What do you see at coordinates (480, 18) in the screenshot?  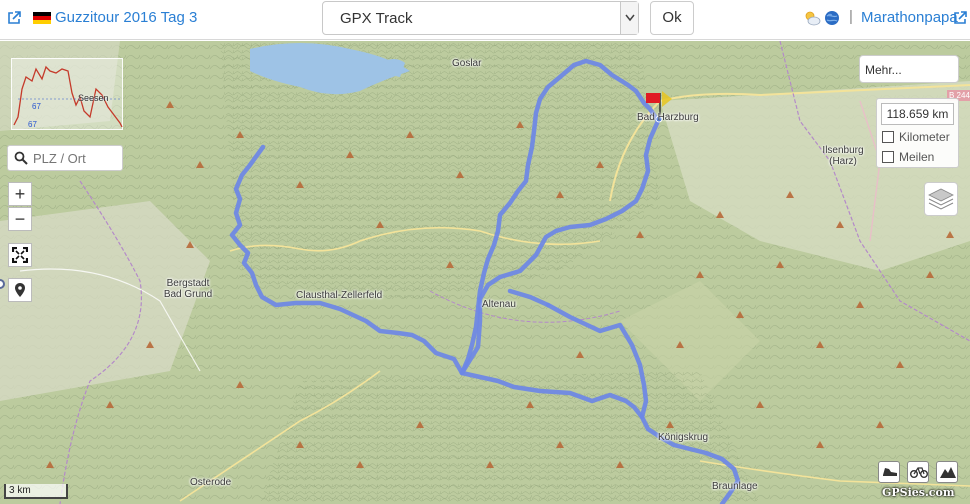 I see `track-format-select: GPX Track` at bounding box center [480, 18].